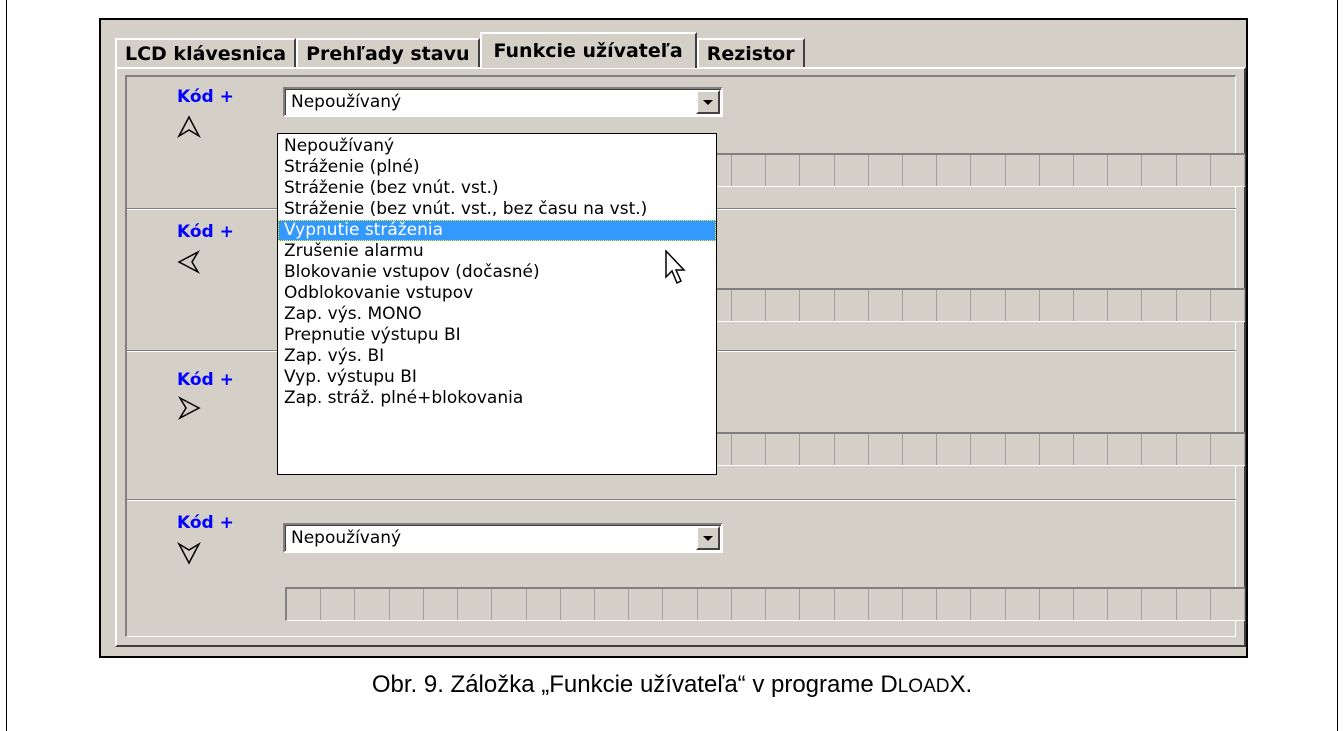 This screenshot has height=731, width=1344. Describe the element at coordinates (206, 53) in the screenshot. I see `tab-lcd-klavesnica: LCD klávesnica` at that location.